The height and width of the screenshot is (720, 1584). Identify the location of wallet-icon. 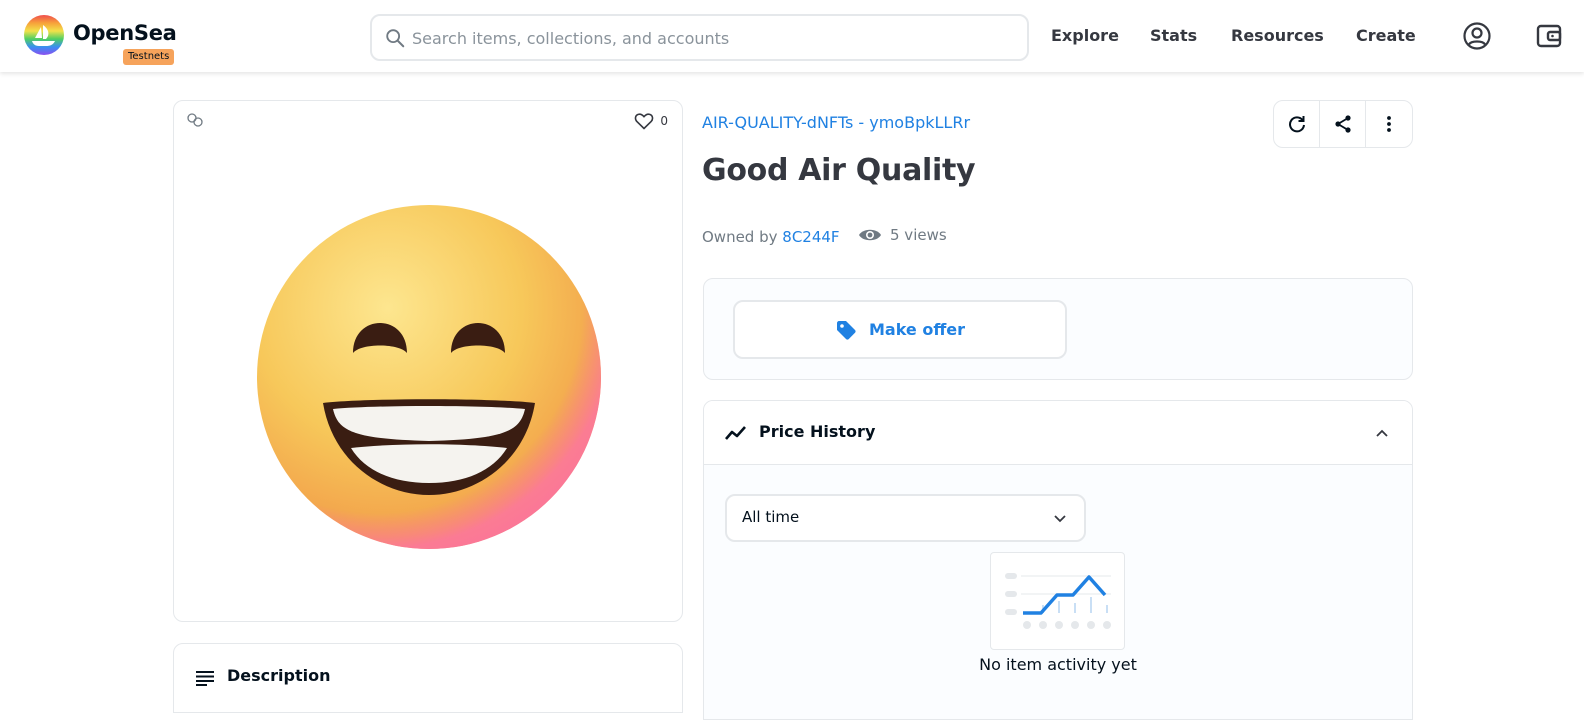
(1549, 36).